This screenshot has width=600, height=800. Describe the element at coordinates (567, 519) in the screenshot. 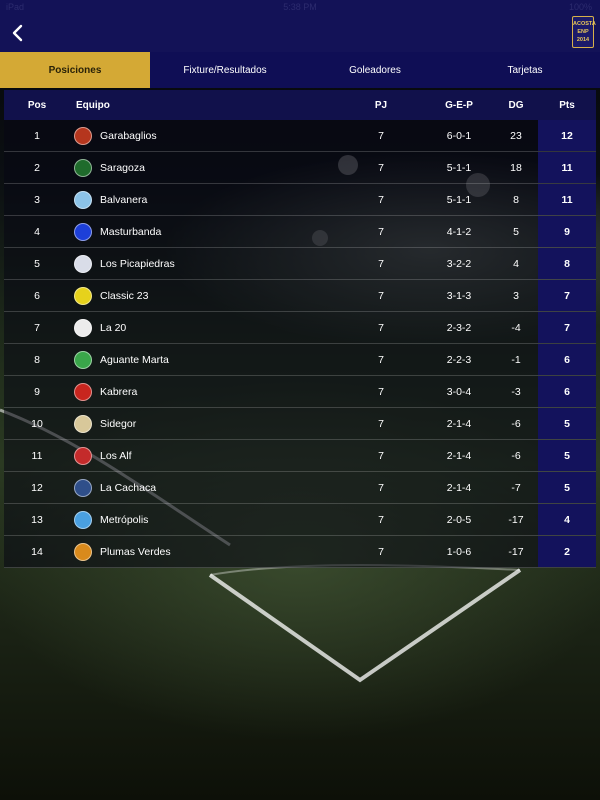

I see `row-points: 4` at that location.